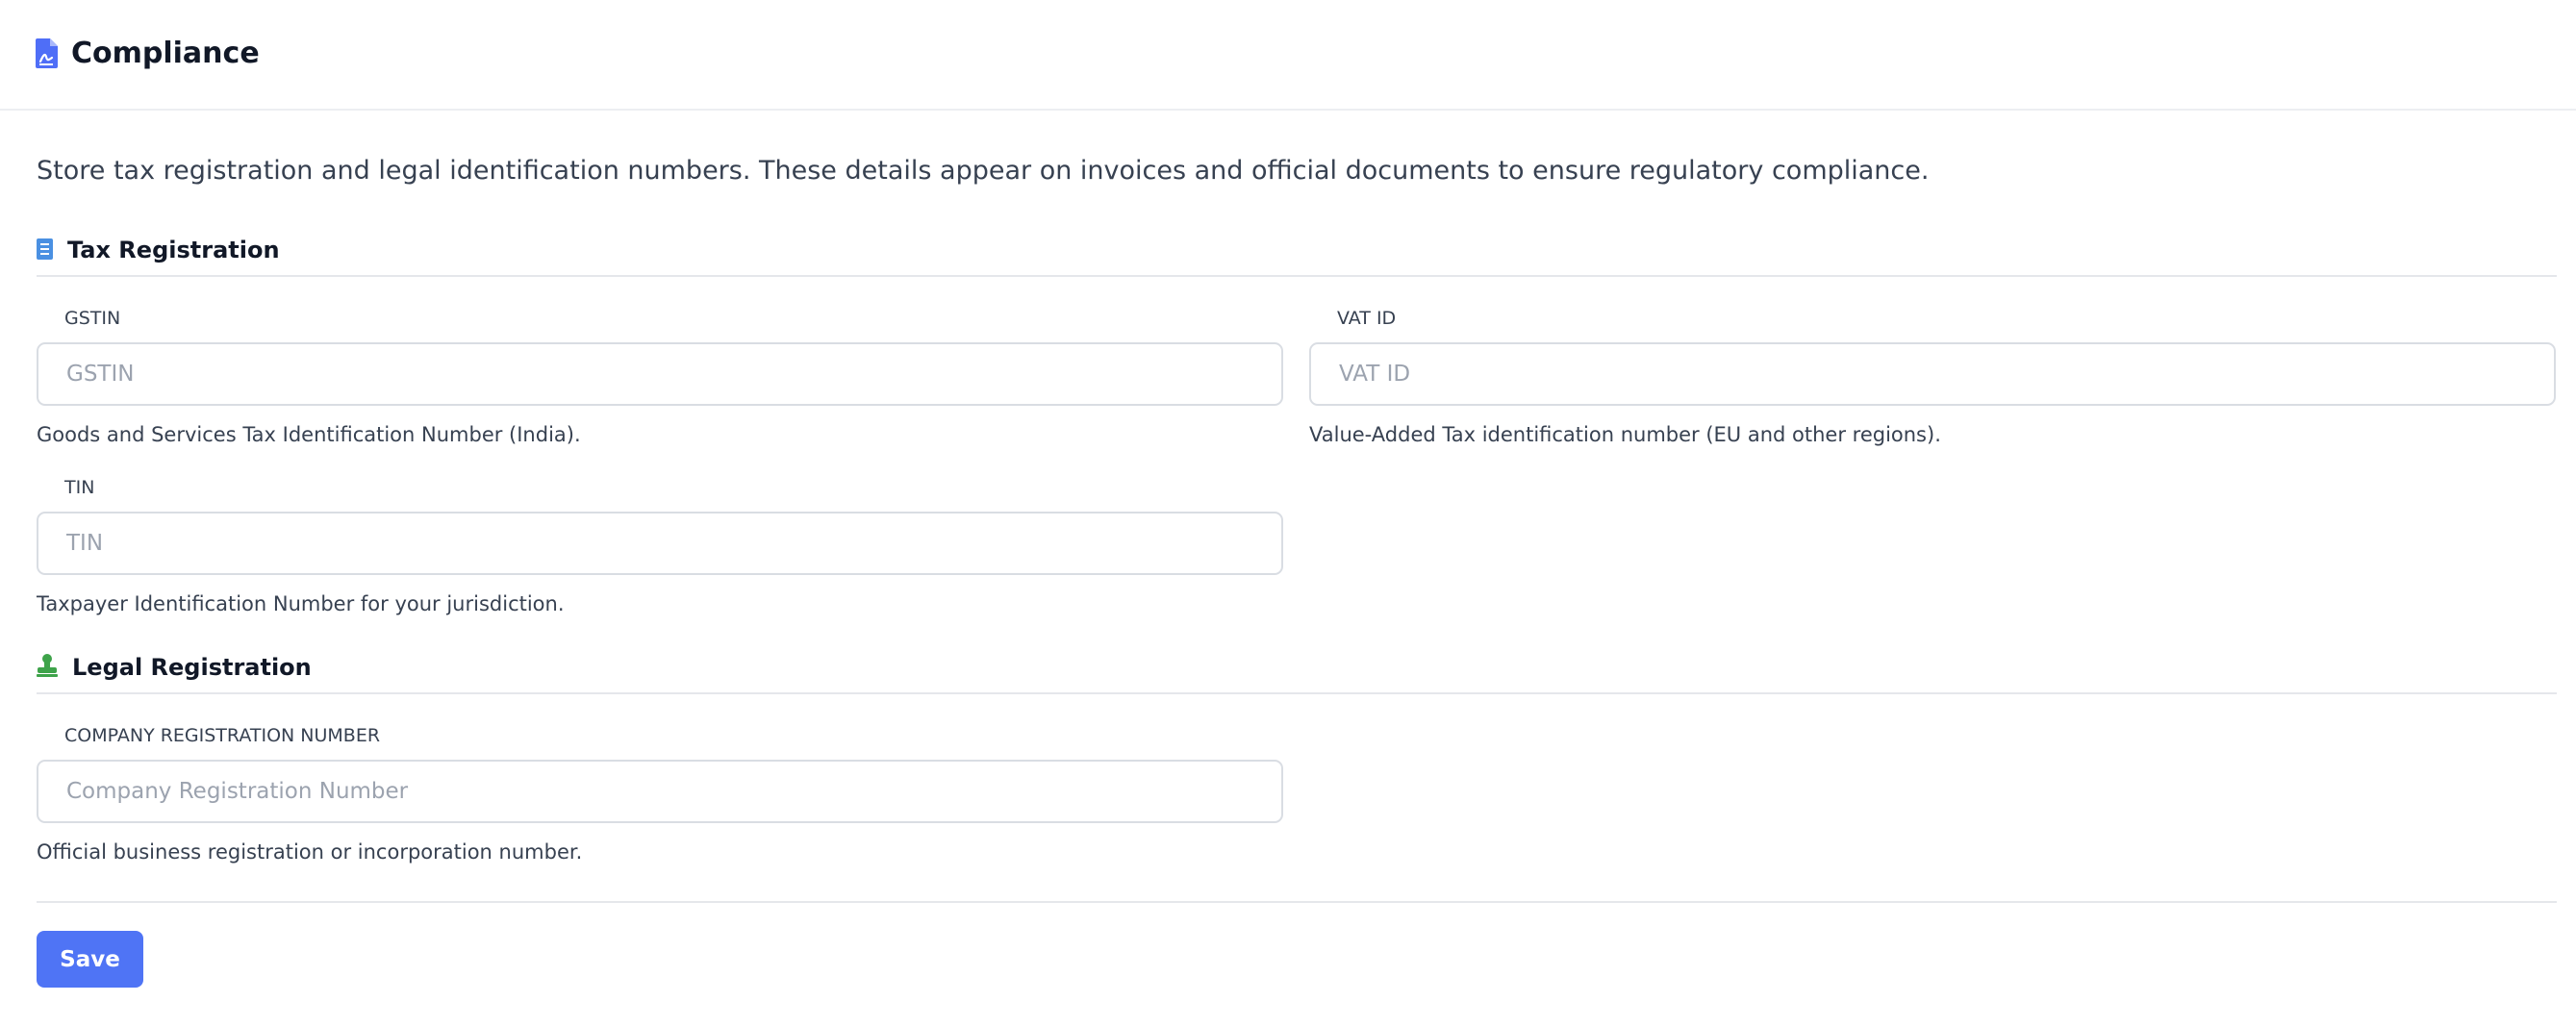 The width and height of the screenshot is (2576, 1027). What do you see at coordinates (48, 667) in the screenshot?
I see `stamp-icon` at bounding box center [48, 667].